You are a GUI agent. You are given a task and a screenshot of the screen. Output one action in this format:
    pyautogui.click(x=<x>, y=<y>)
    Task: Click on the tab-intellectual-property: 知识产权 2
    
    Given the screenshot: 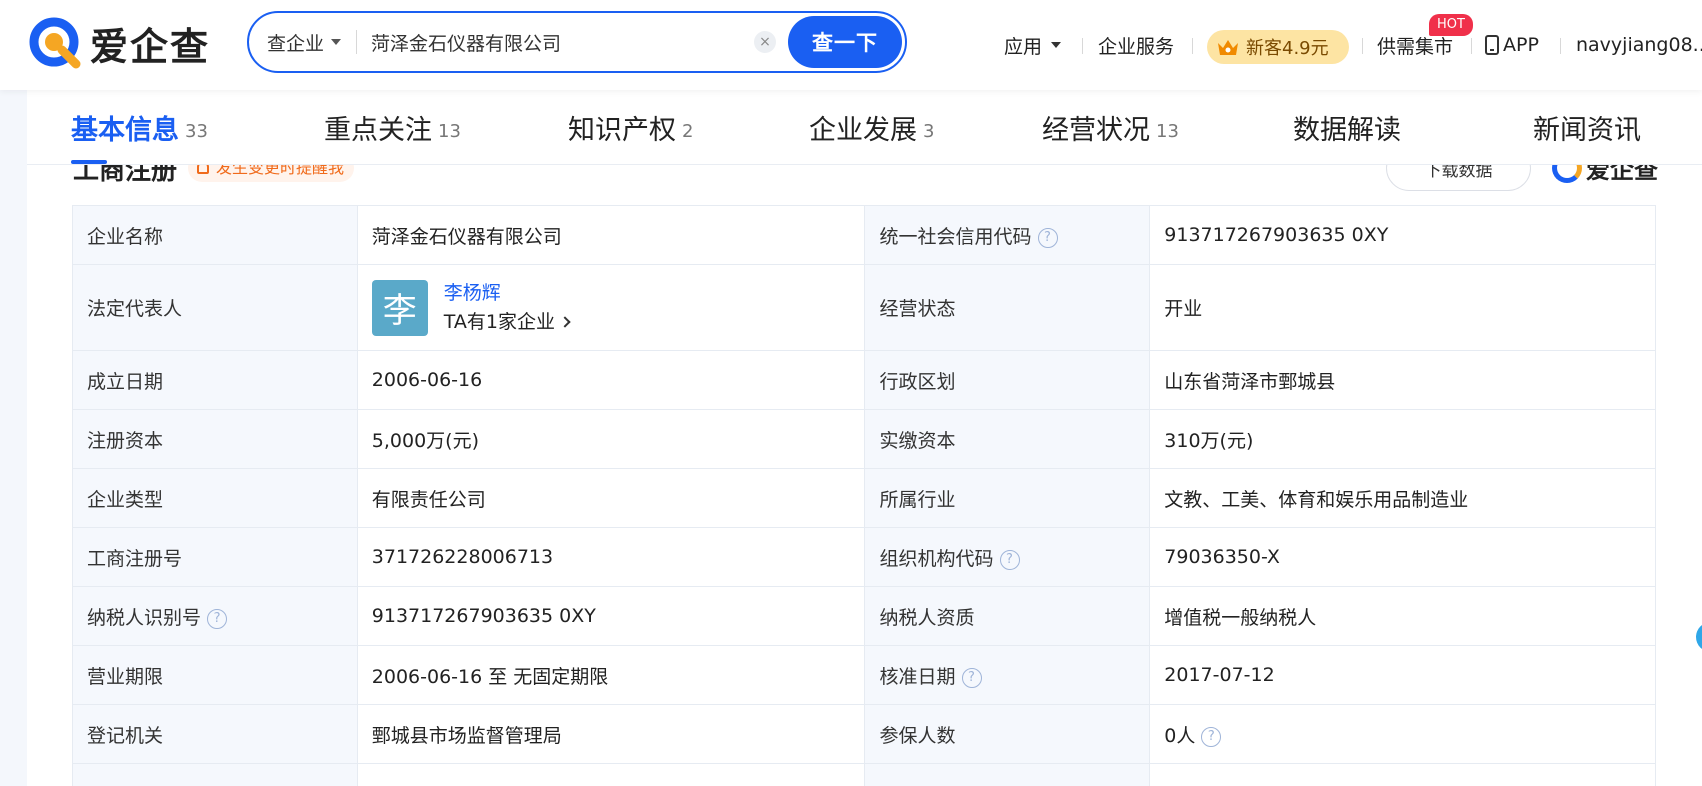 What is the action you would take?
    pyautogui.click(x=630, y=127)
    